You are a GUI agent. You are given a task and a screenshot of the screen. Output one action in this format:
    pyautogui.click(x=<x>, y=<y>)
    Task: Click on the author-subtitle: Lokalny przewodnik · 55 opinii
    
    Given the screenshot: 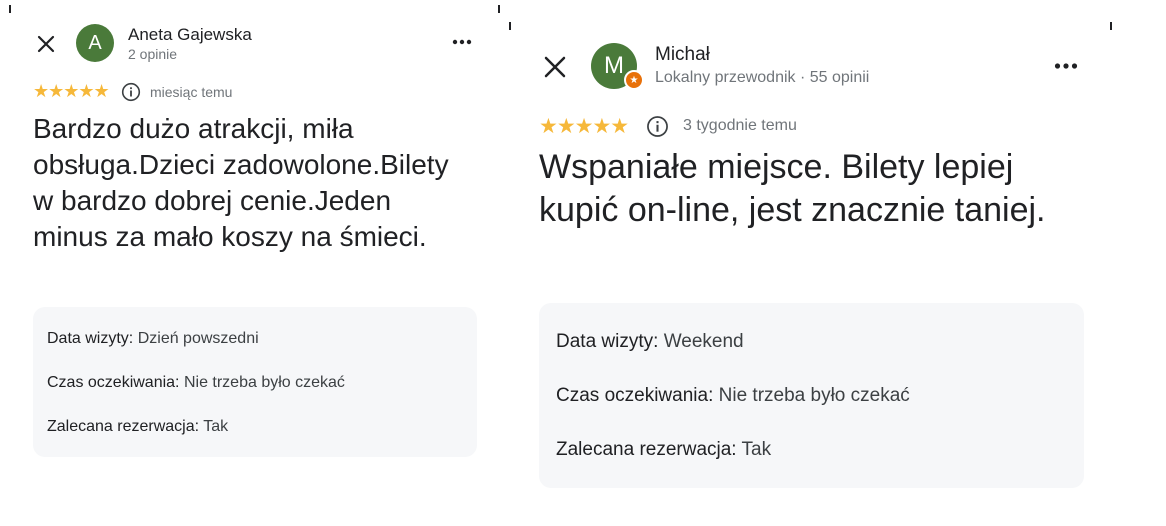 What is the action you would take?
    pyautogui.click(x=762, y=77)
    